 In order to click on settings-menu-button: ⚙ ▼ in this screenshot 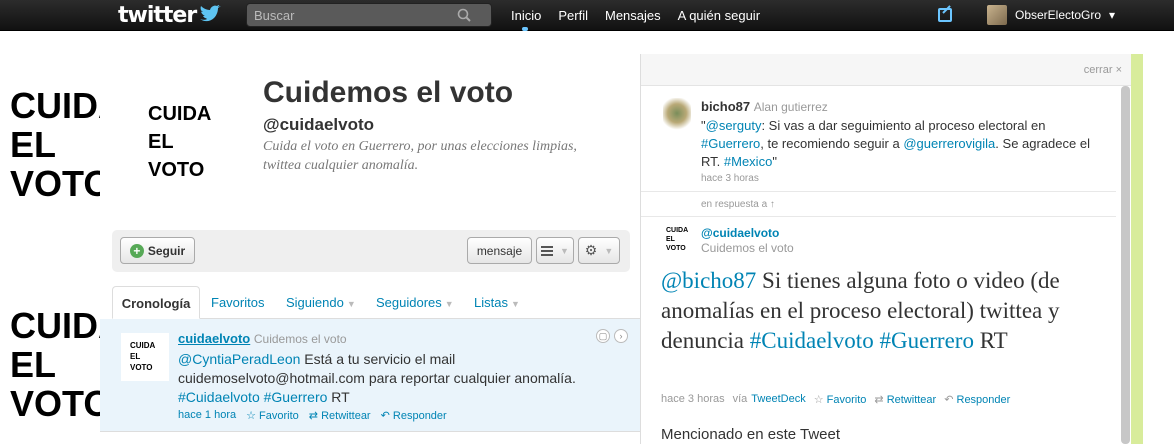, I will do `click(599, 250)`.